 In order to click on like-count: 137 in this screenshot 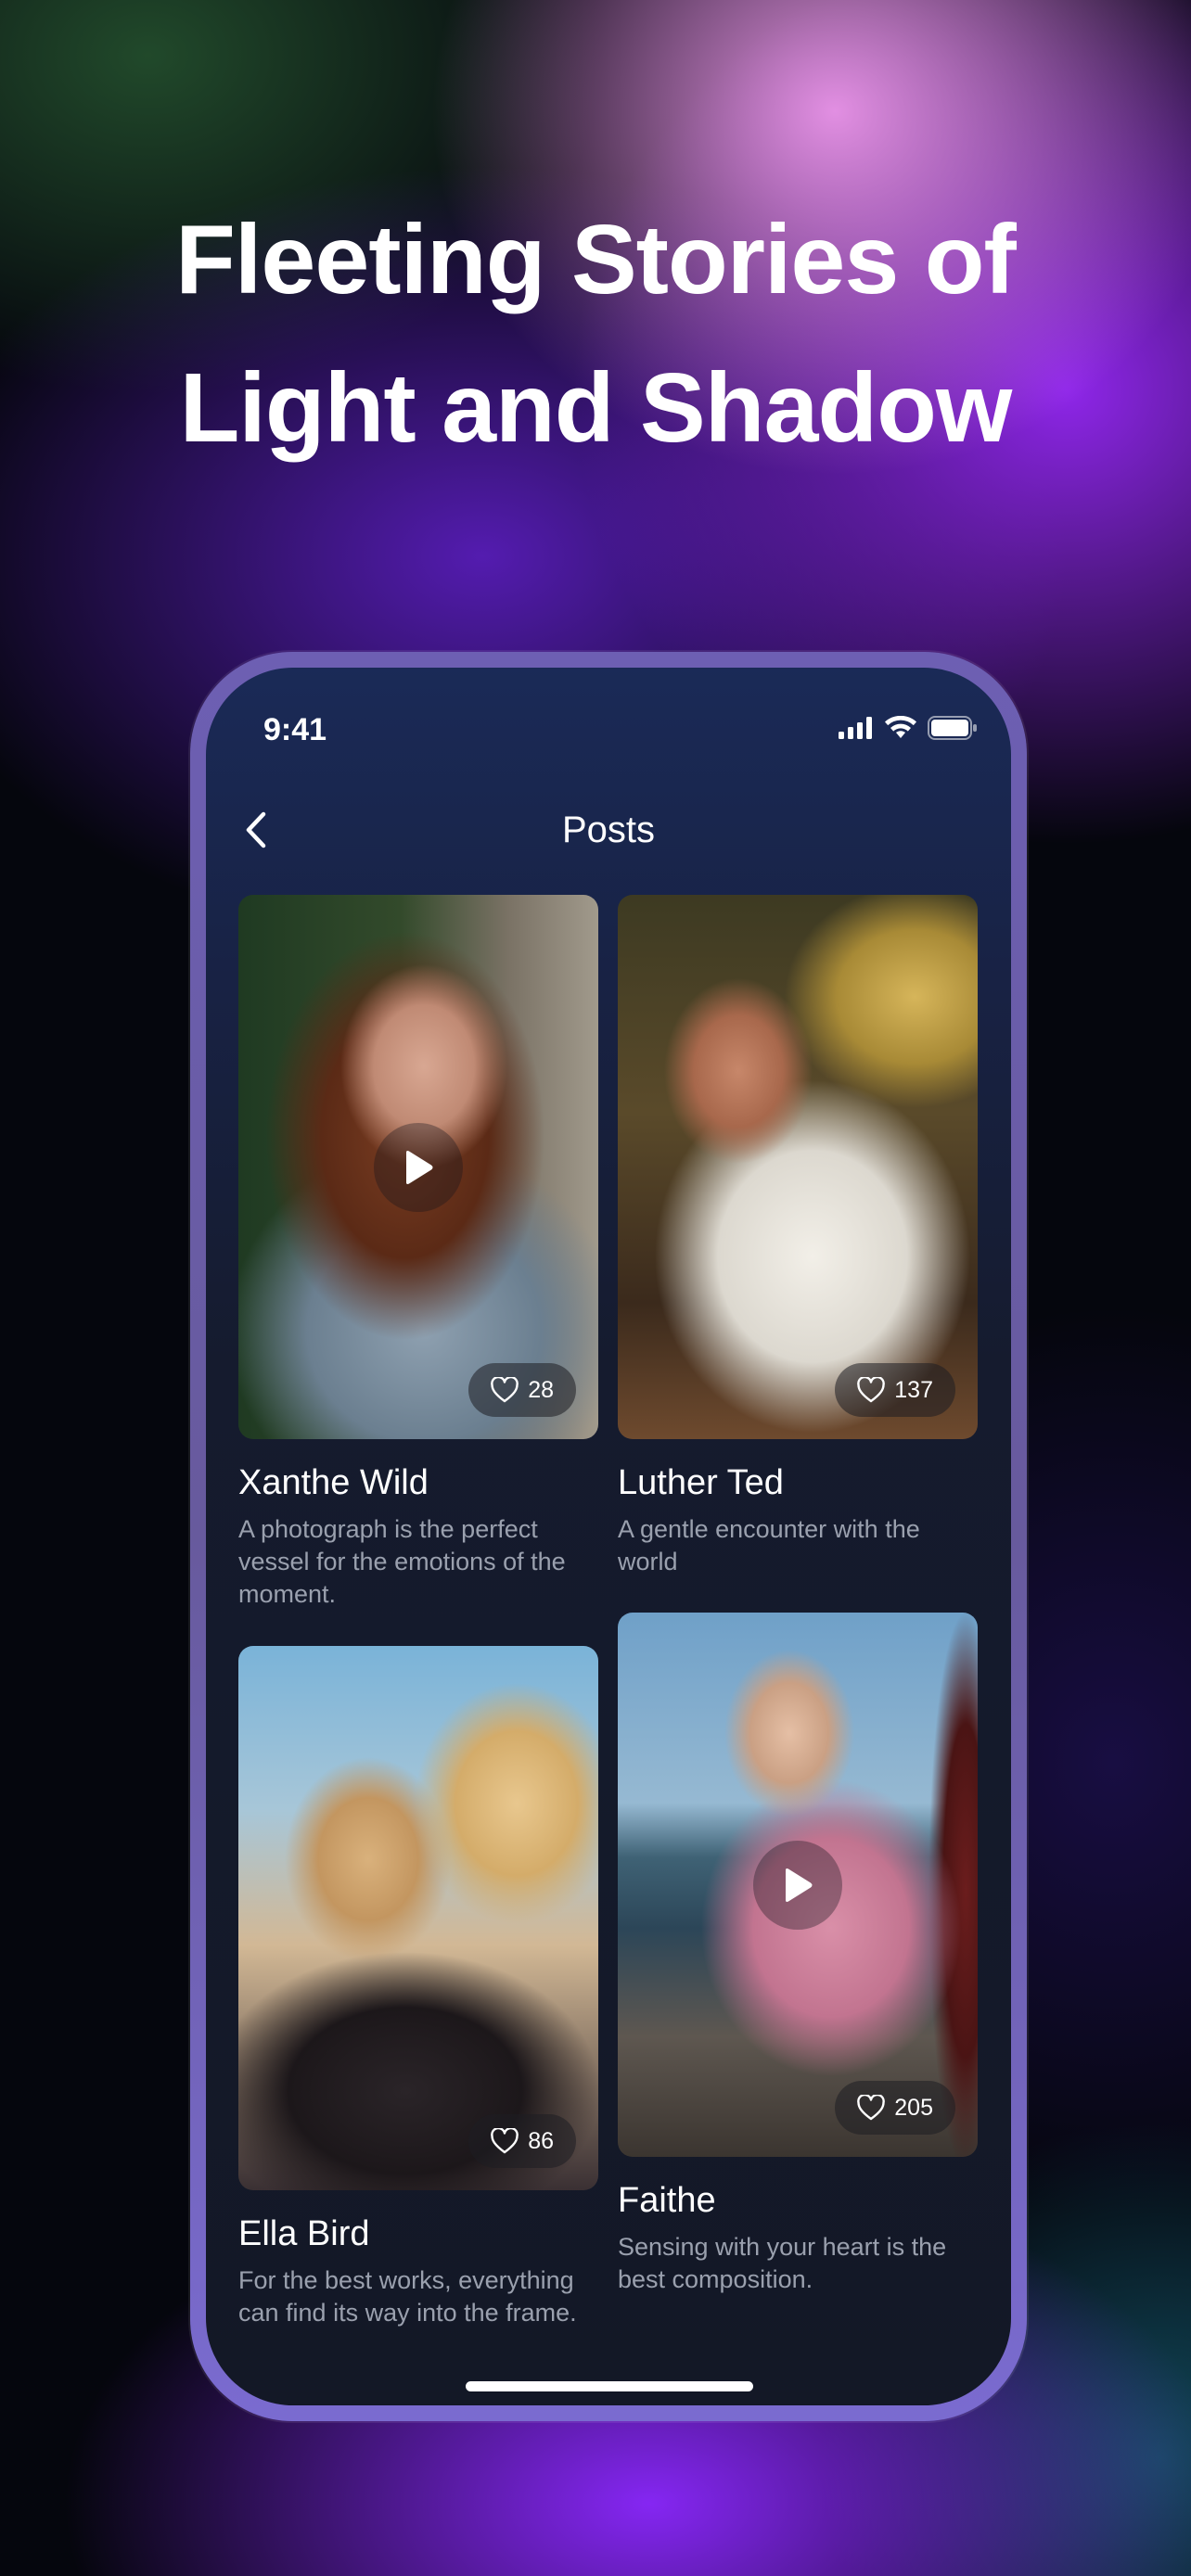, I will do `click(913, 1390)`.